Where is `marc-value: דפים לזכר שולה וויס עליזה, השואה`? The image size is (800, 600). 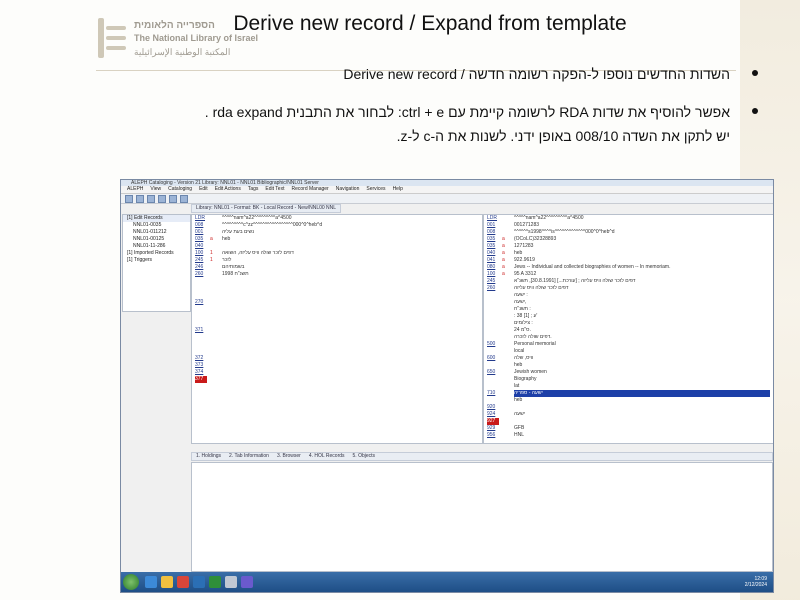 marc-value: דפים לזכר שולה וויס עליזה, השואה is located at coordinates (350, 253).